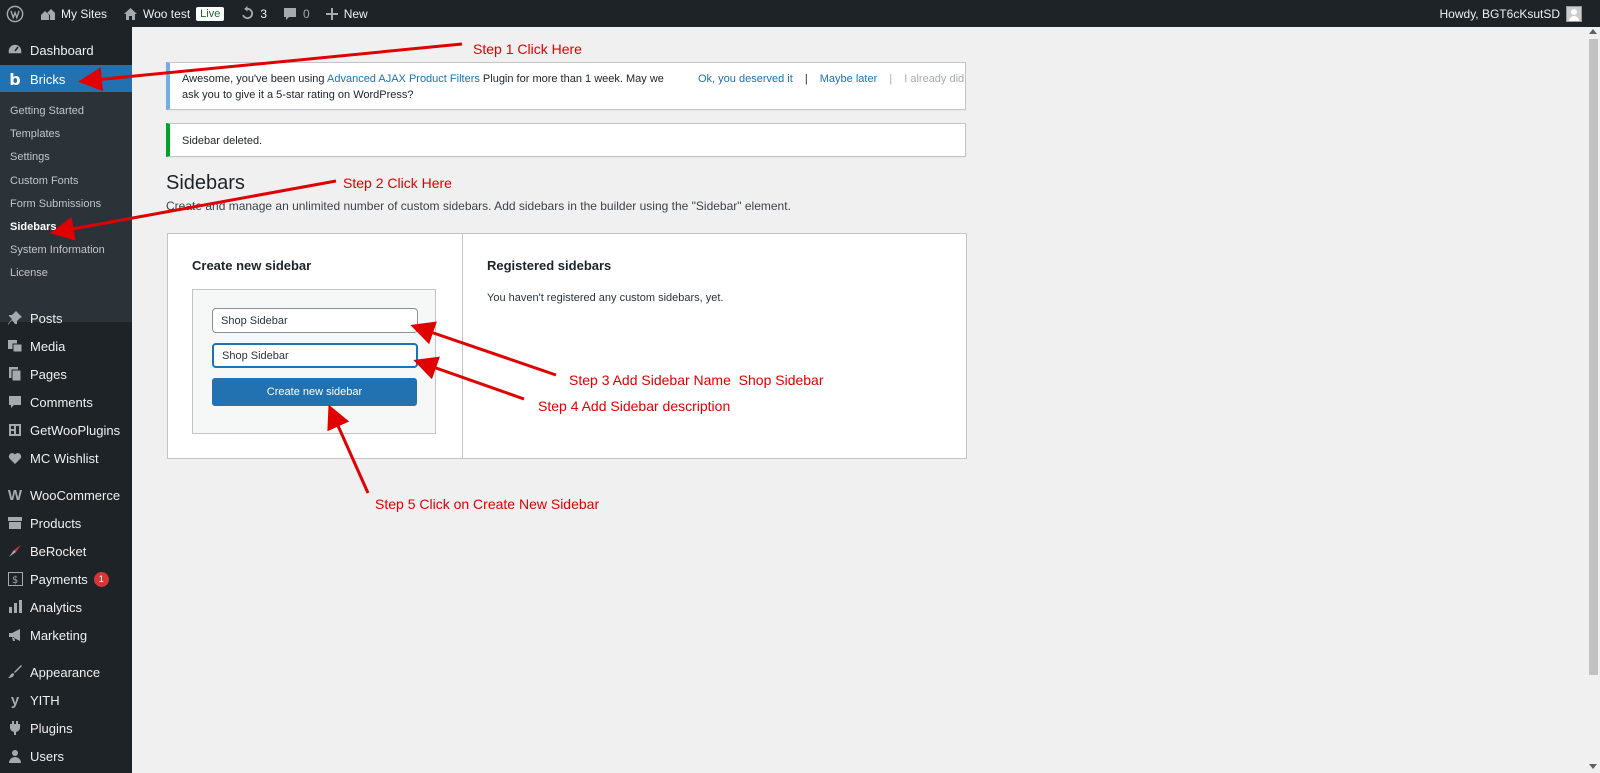 The height and width of the screenshot is (773, 1600). I want to click on pin-icon, so click(15, 318).